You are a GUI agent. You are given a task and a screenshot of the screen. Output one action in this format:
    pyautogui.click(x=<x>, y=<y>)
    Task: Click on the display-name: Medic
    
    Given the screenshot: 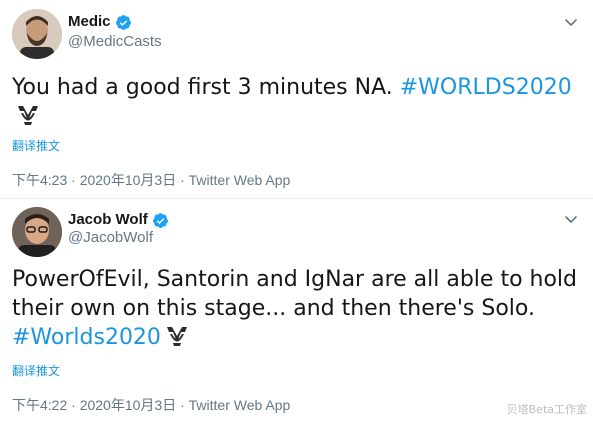 What is the action you would take?
    pyautogui.click(x=89, y=22)
    